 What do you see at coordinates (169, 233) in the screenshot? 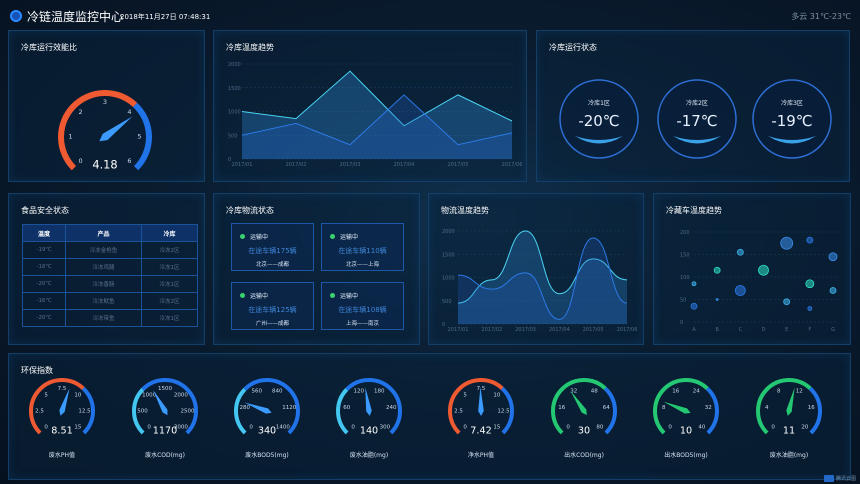
I see `table-header: 冷库` at bounding box center [169, 233].